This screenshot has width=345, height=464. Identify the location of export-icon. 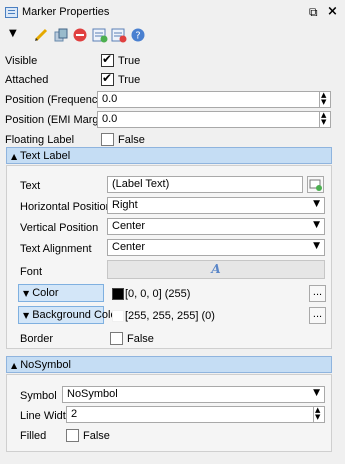
(100, 35).